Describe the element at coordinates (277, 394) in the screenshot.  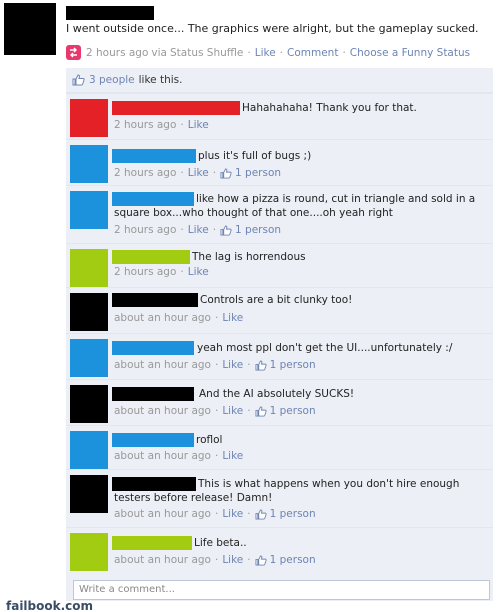
I see `comment-text: And the AI absolutely SUCKS!` at that location.